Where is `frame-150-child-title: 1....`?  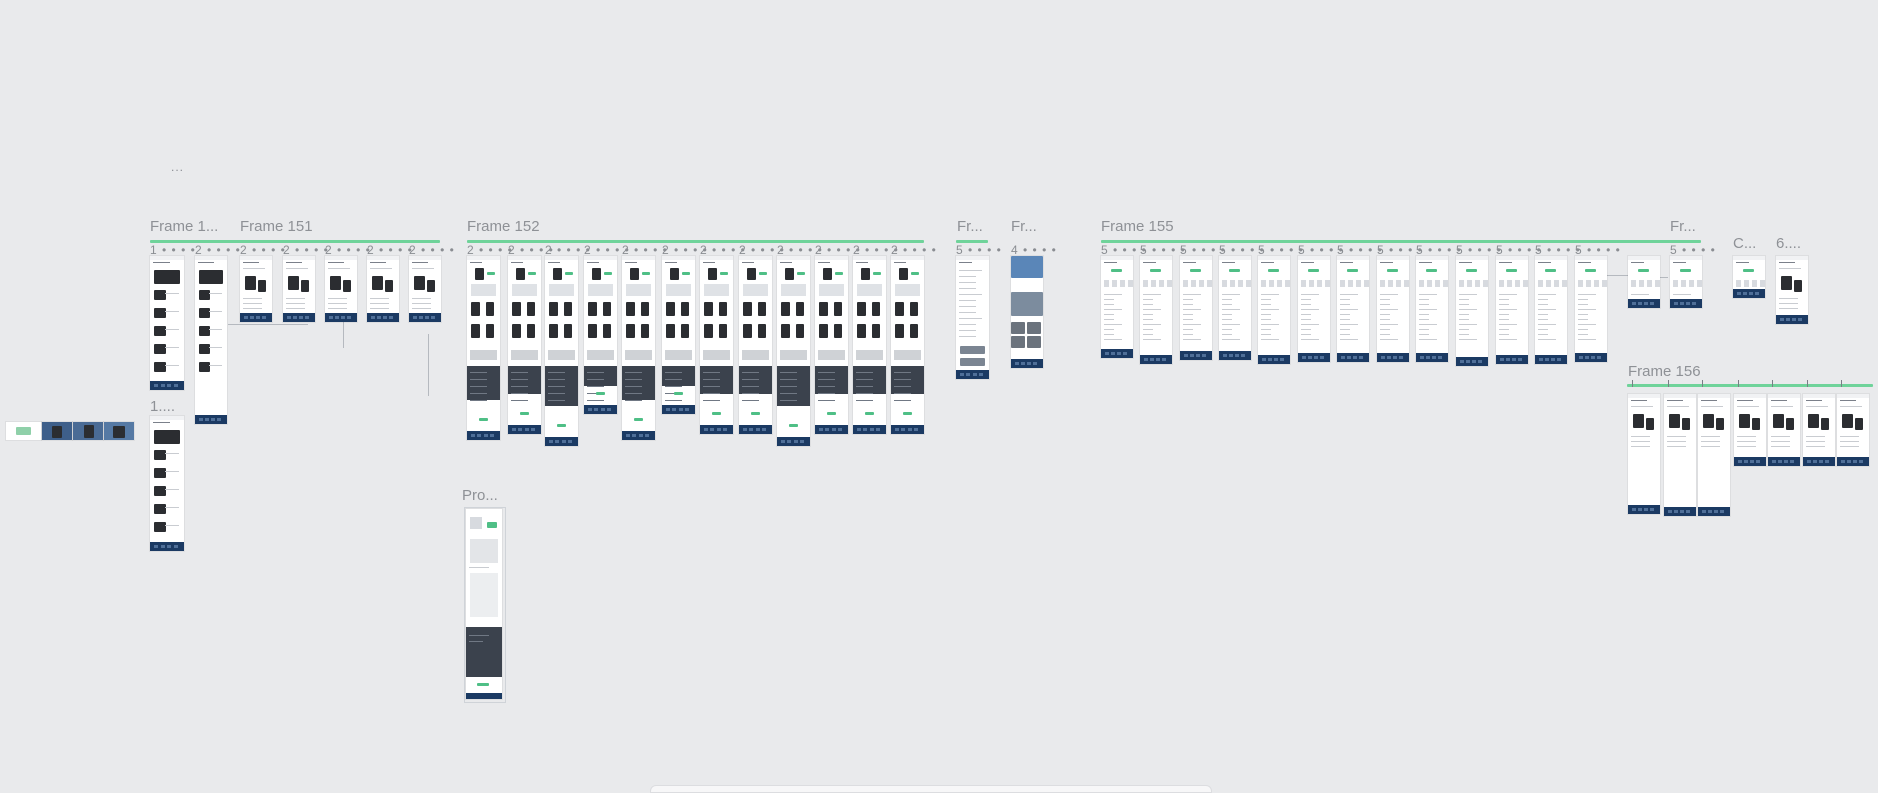 frame-150-child-title: 1.... is located at coordinates (162, 407).